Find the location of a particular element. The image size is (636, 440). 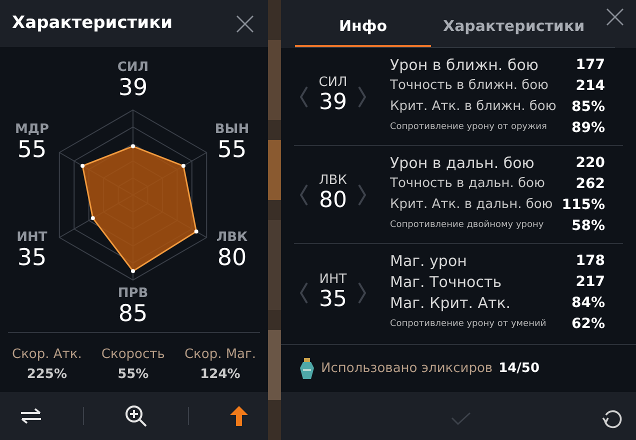

attribute-label: Маг. Крит. Атк. is located at coordinates (450, 303).